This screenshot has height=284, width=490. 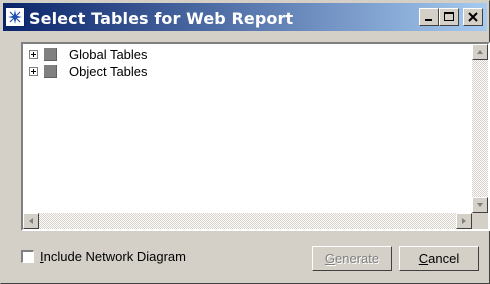 I want to click on tree-item-label: Global Tables, so click(x=108, y=54).